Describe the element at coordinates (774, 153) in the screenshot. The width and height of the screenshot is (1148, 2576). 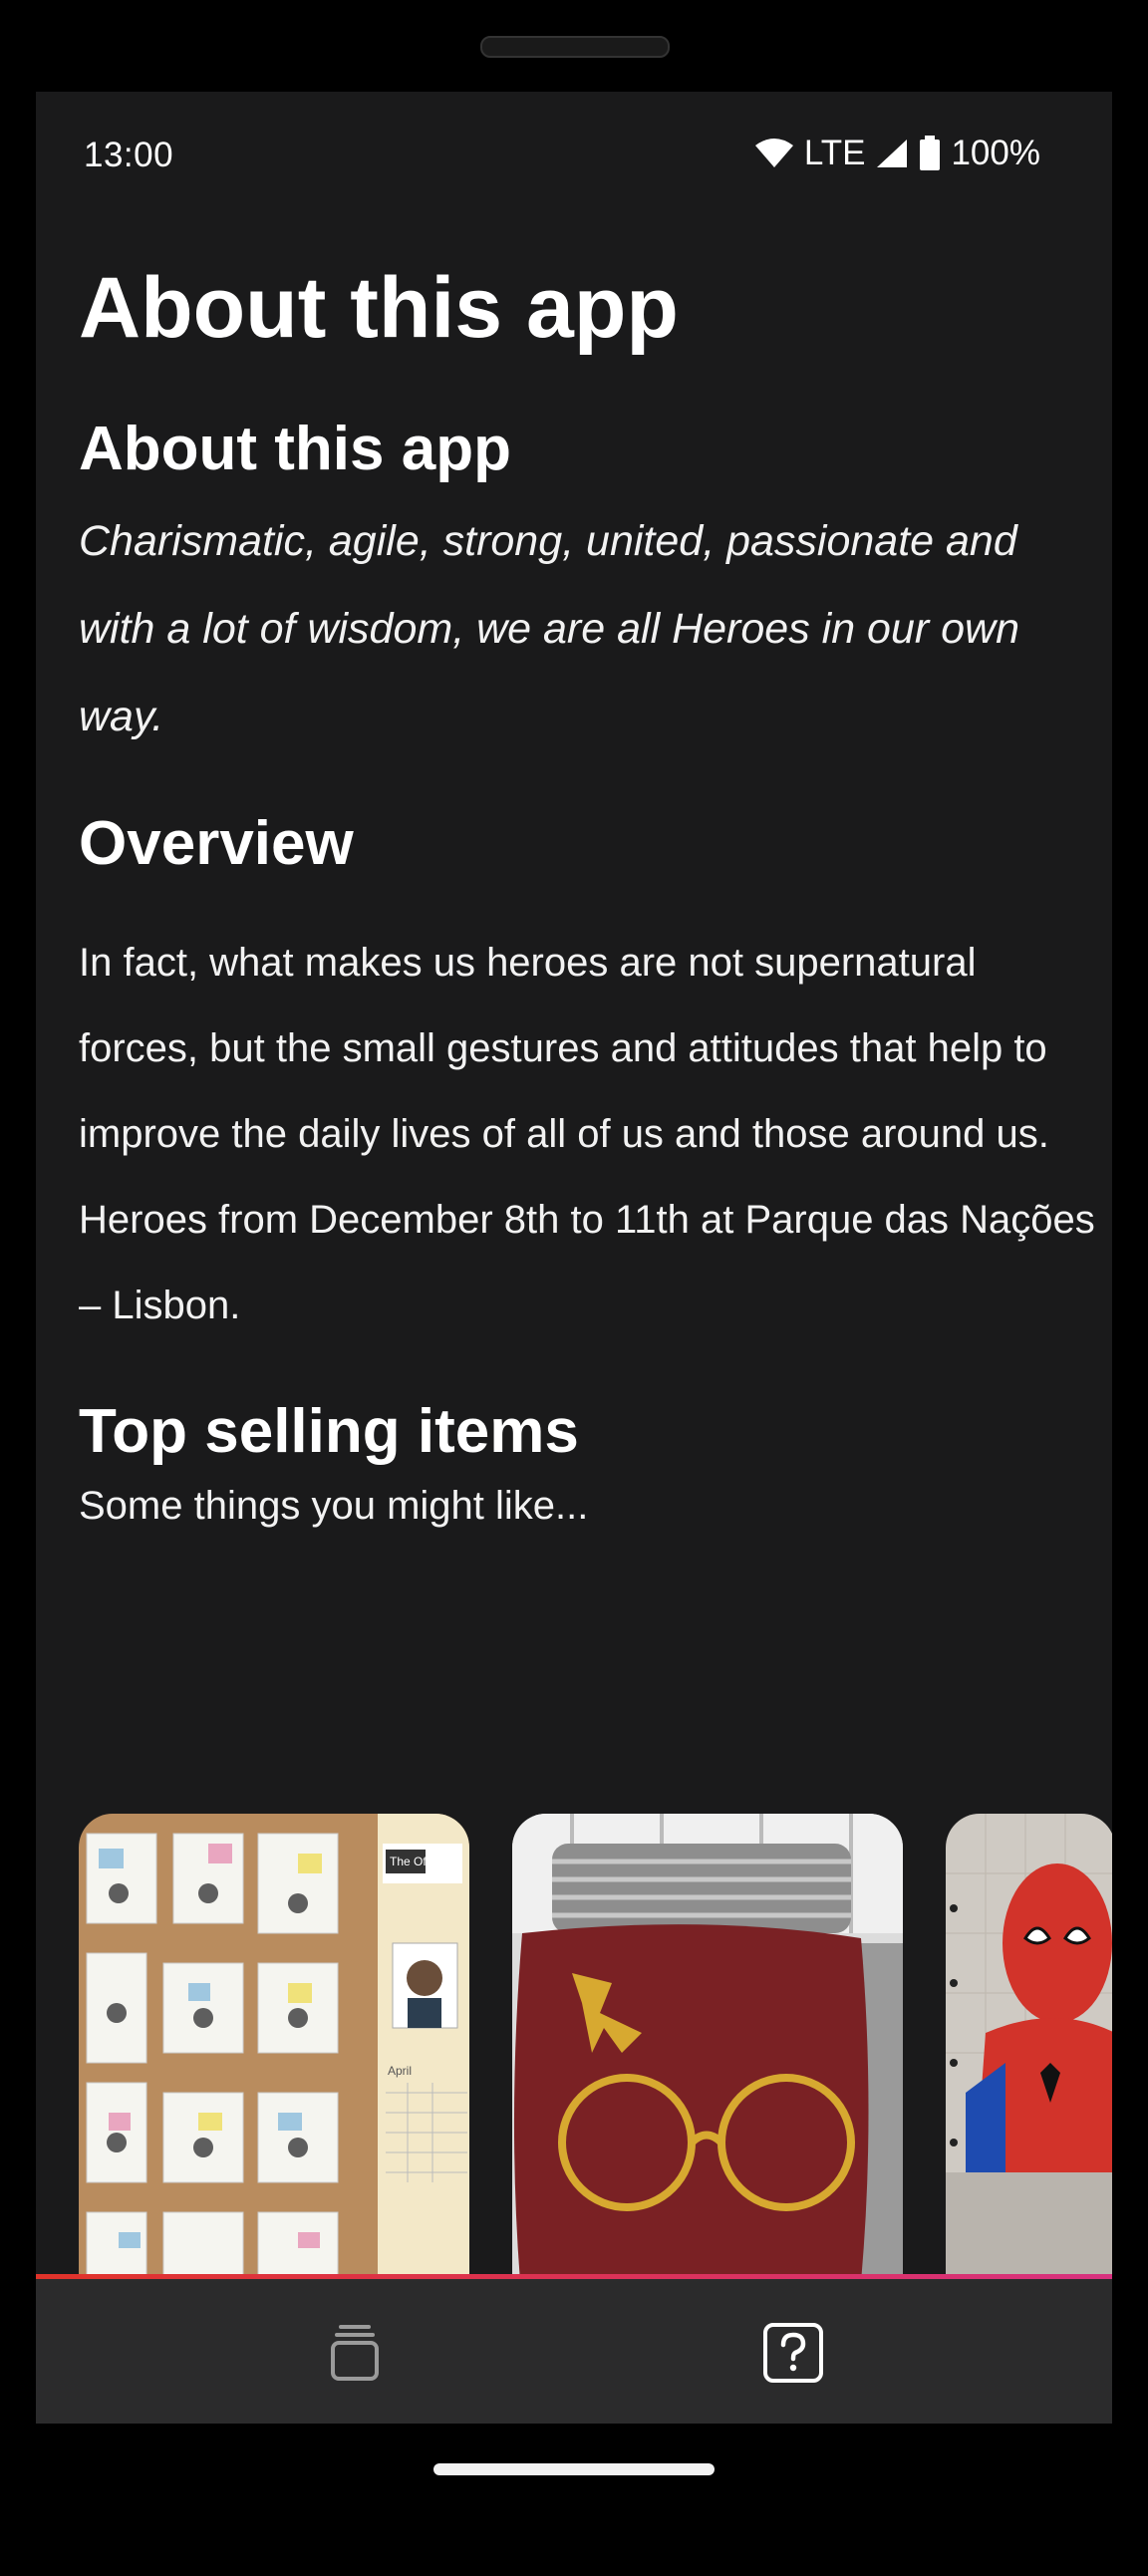
I see `wifi-icon` at that location.